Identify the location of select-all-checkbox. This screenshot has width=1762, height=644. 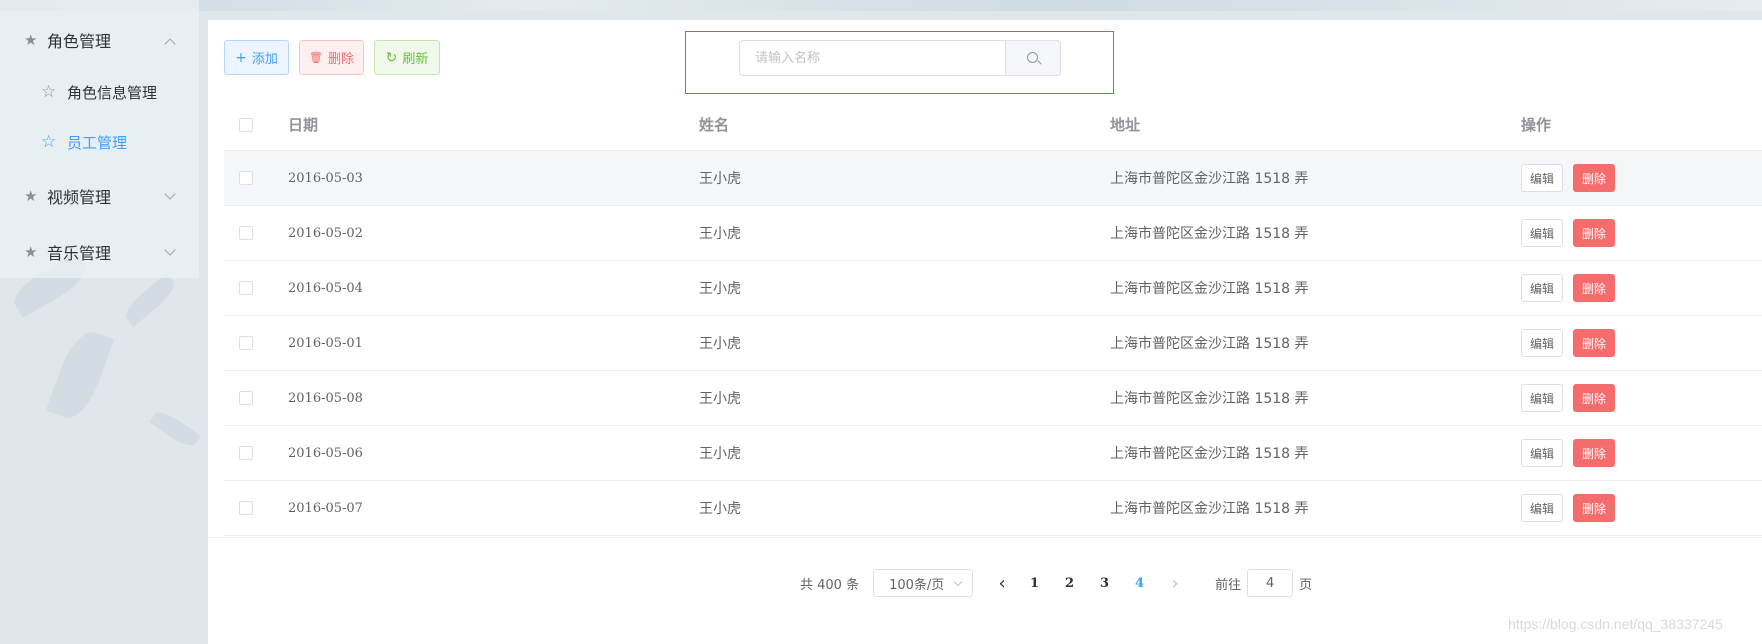
(246, 124).